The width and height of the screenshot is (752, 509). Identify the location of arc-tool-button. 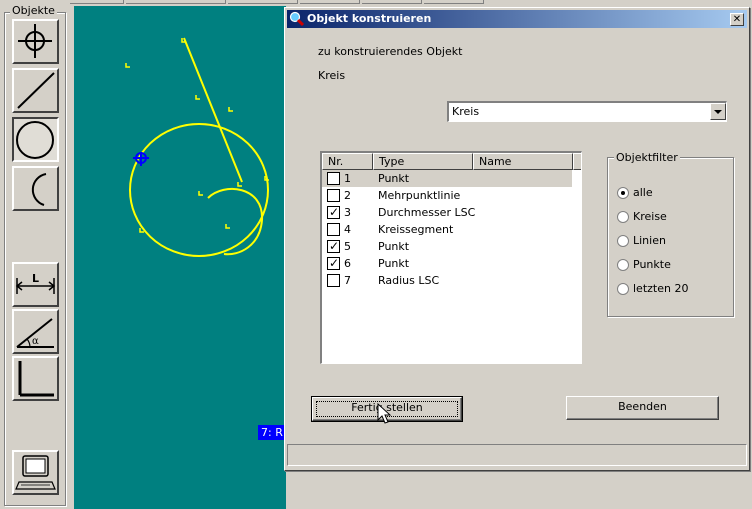
(35, 188).